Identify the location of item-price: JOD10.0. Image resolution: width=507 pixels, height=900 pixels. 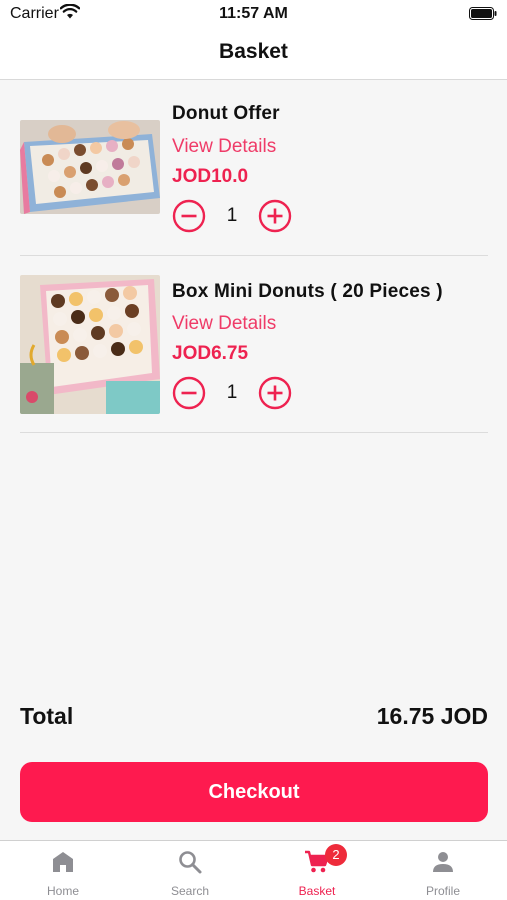
(210, 176).